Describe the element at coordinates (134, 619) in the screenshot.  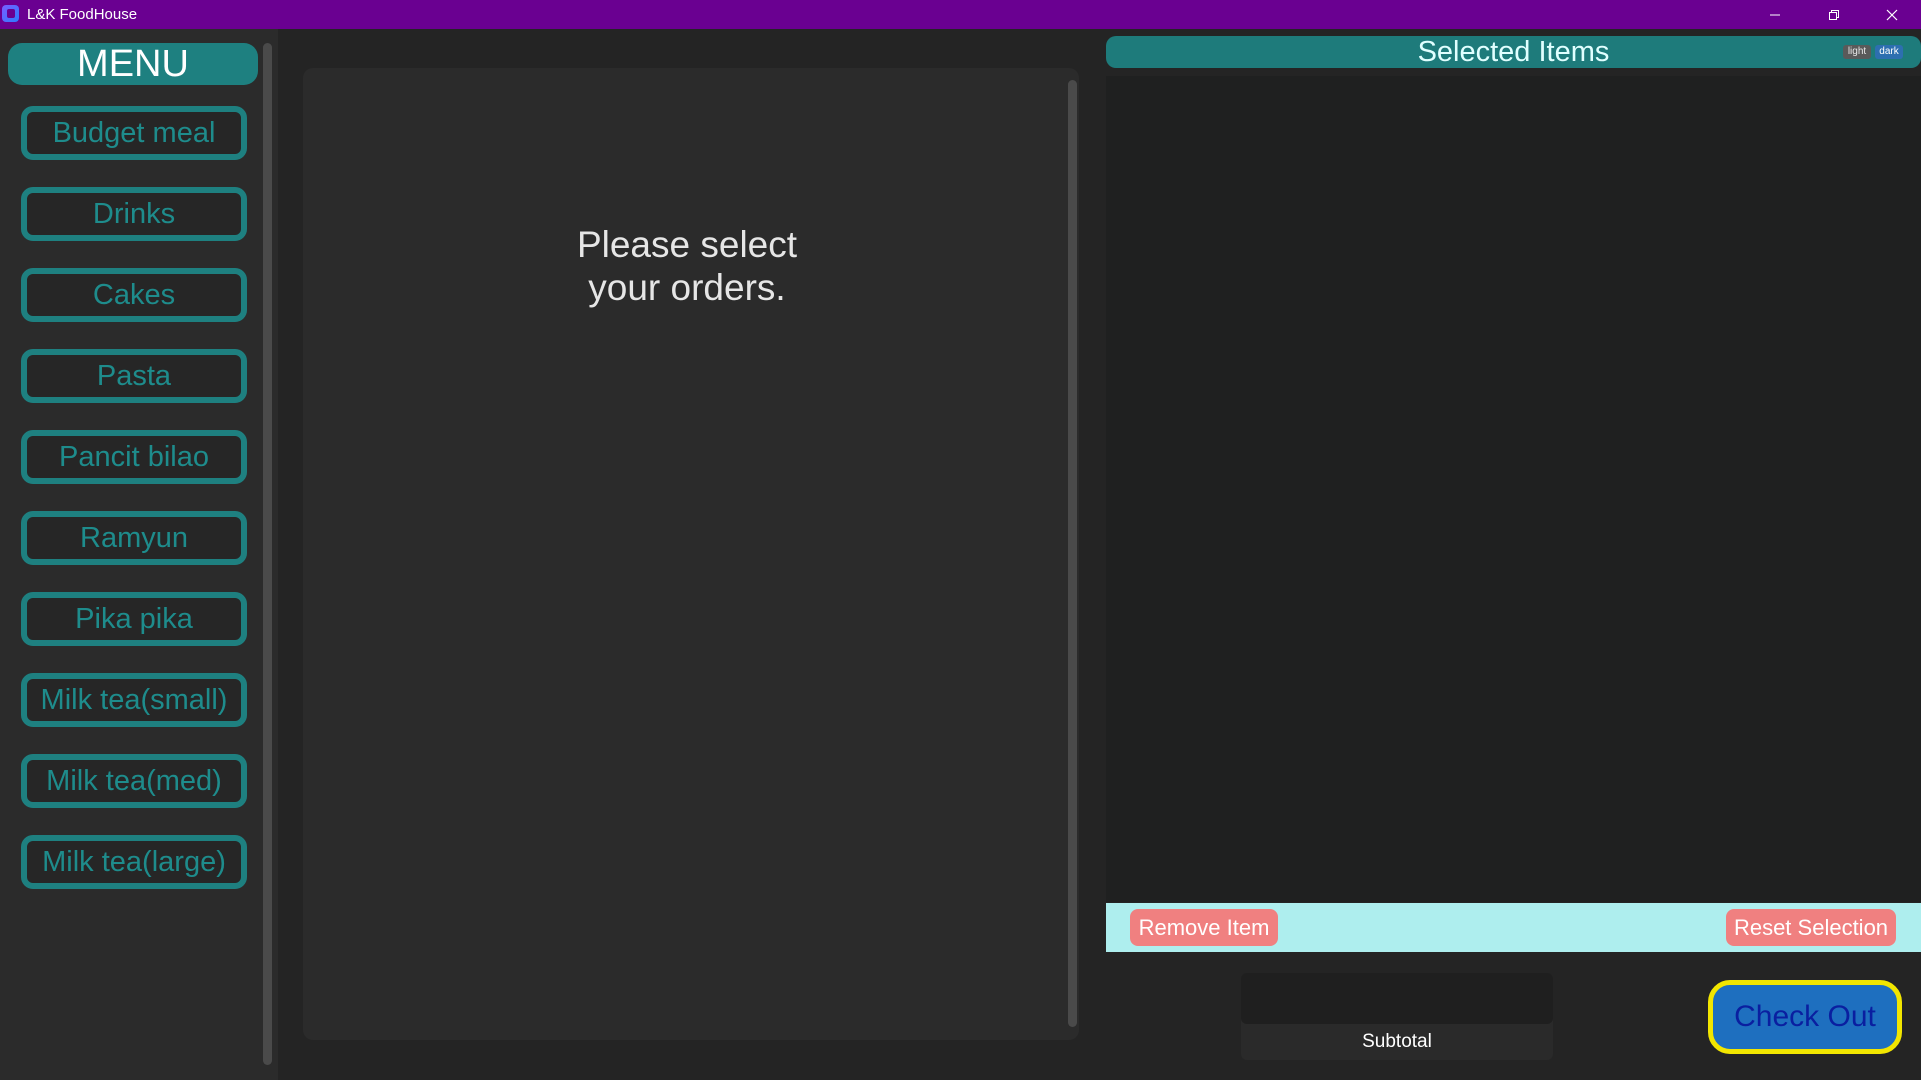
I see `menu-item-pika-pika: Pika pika` at that location.